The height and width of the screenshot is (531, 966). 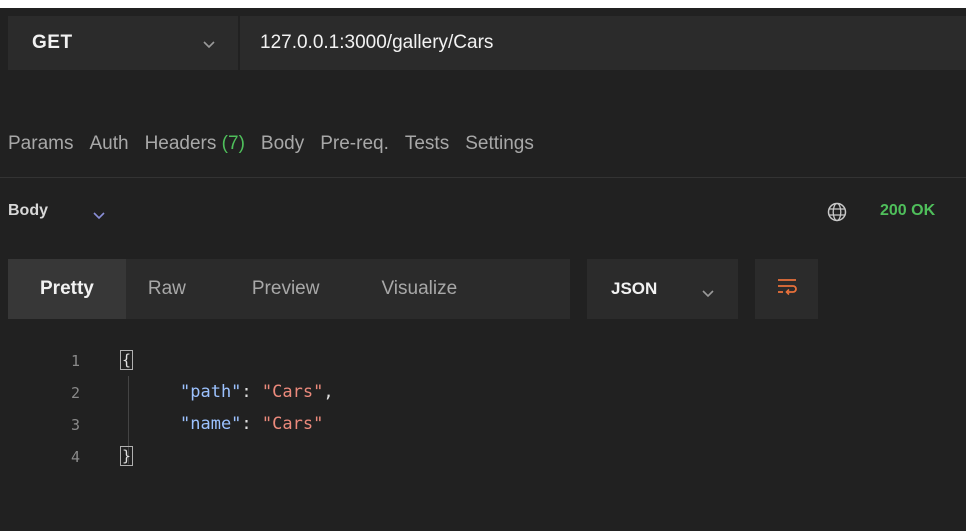 I want to click on close-brace: }, so click(x=127, y=456).